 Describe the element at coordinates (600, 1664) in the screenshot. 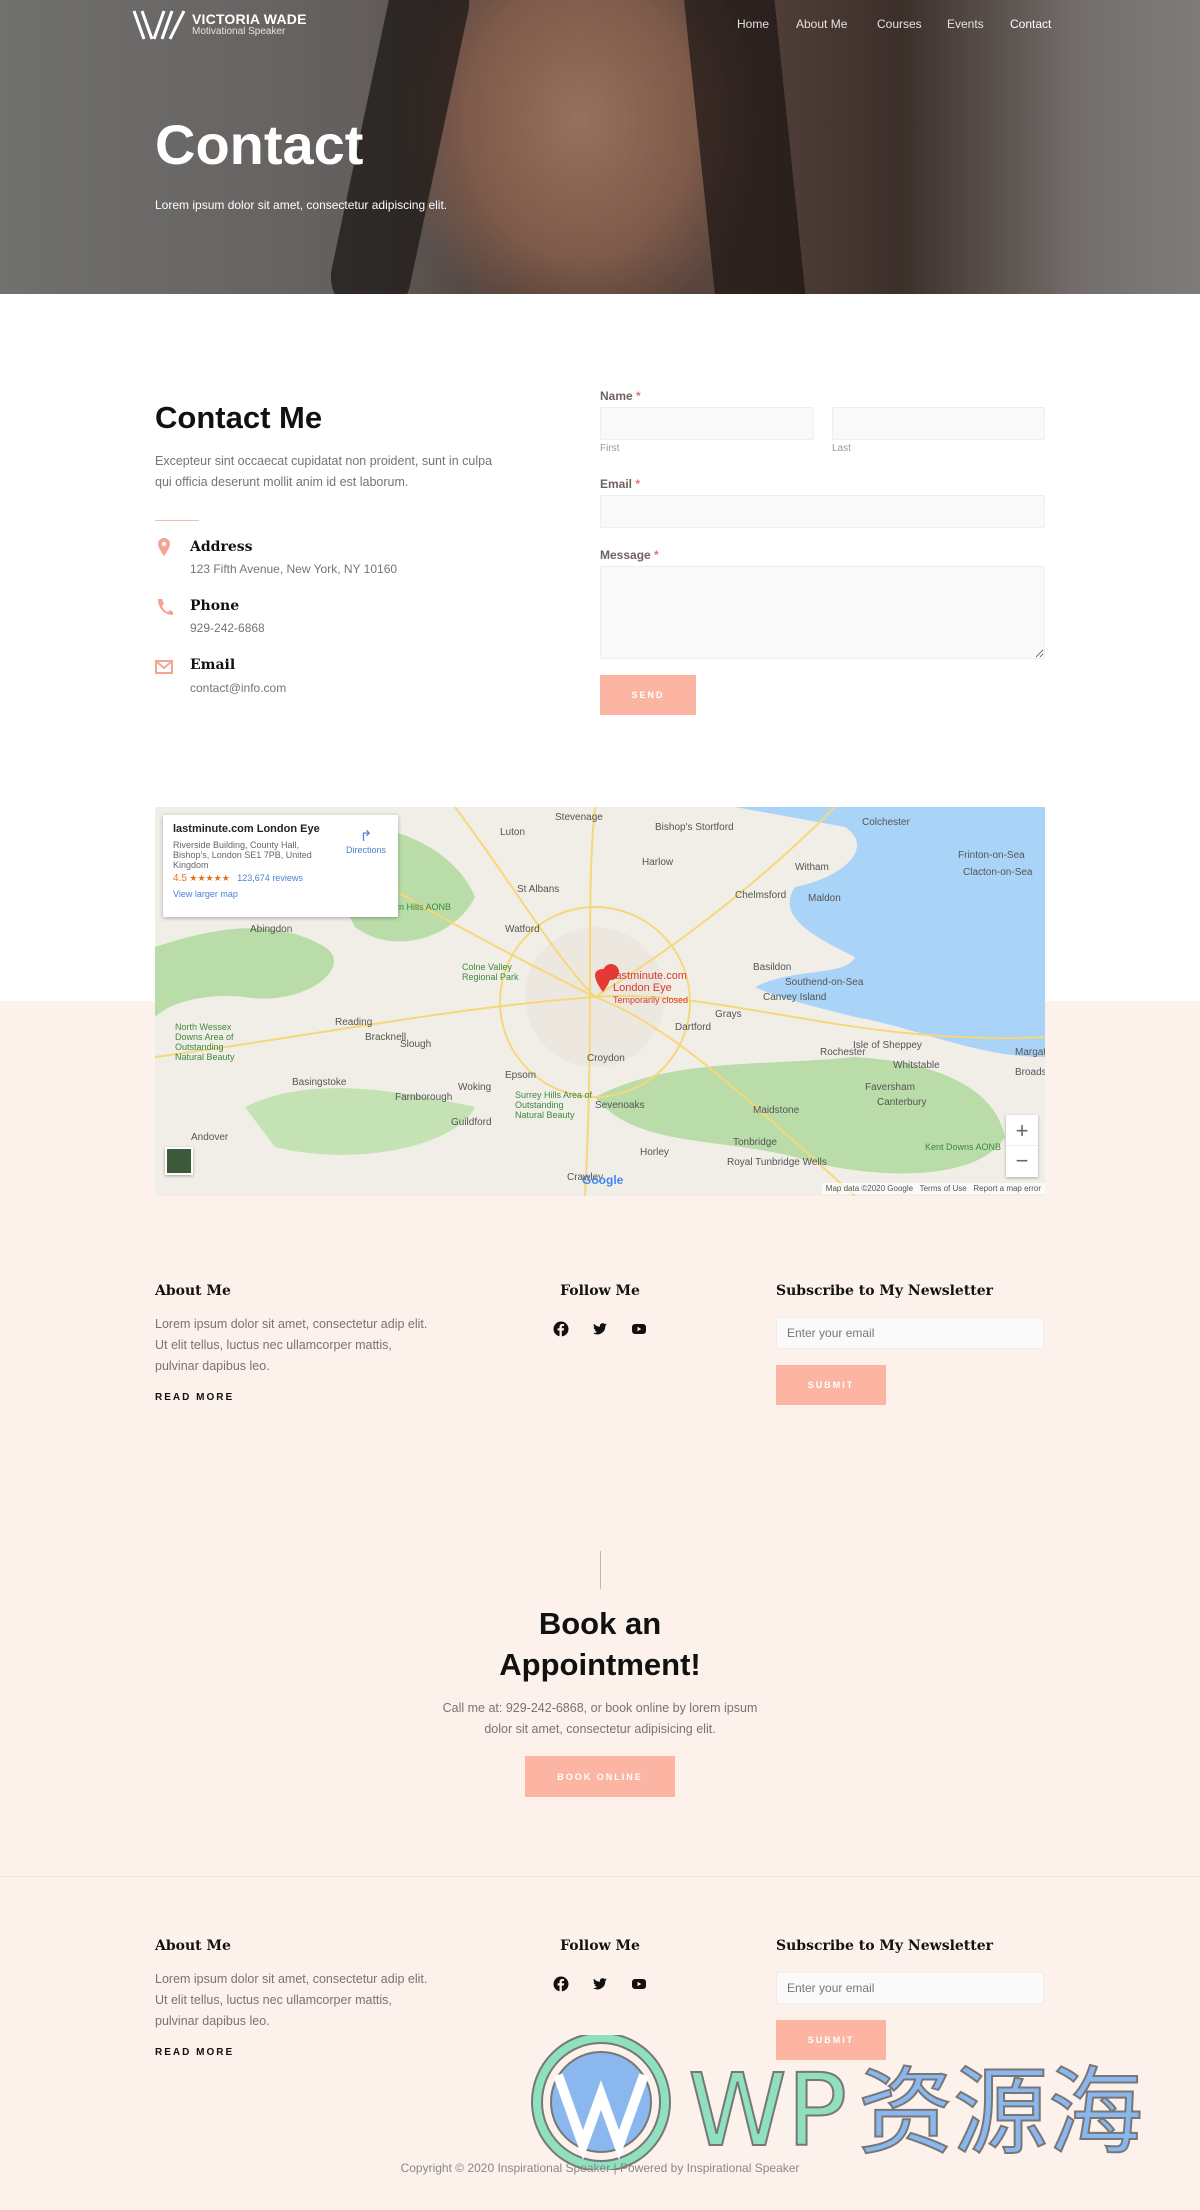

I see `booking-title-line2: Appointment!` at that location.